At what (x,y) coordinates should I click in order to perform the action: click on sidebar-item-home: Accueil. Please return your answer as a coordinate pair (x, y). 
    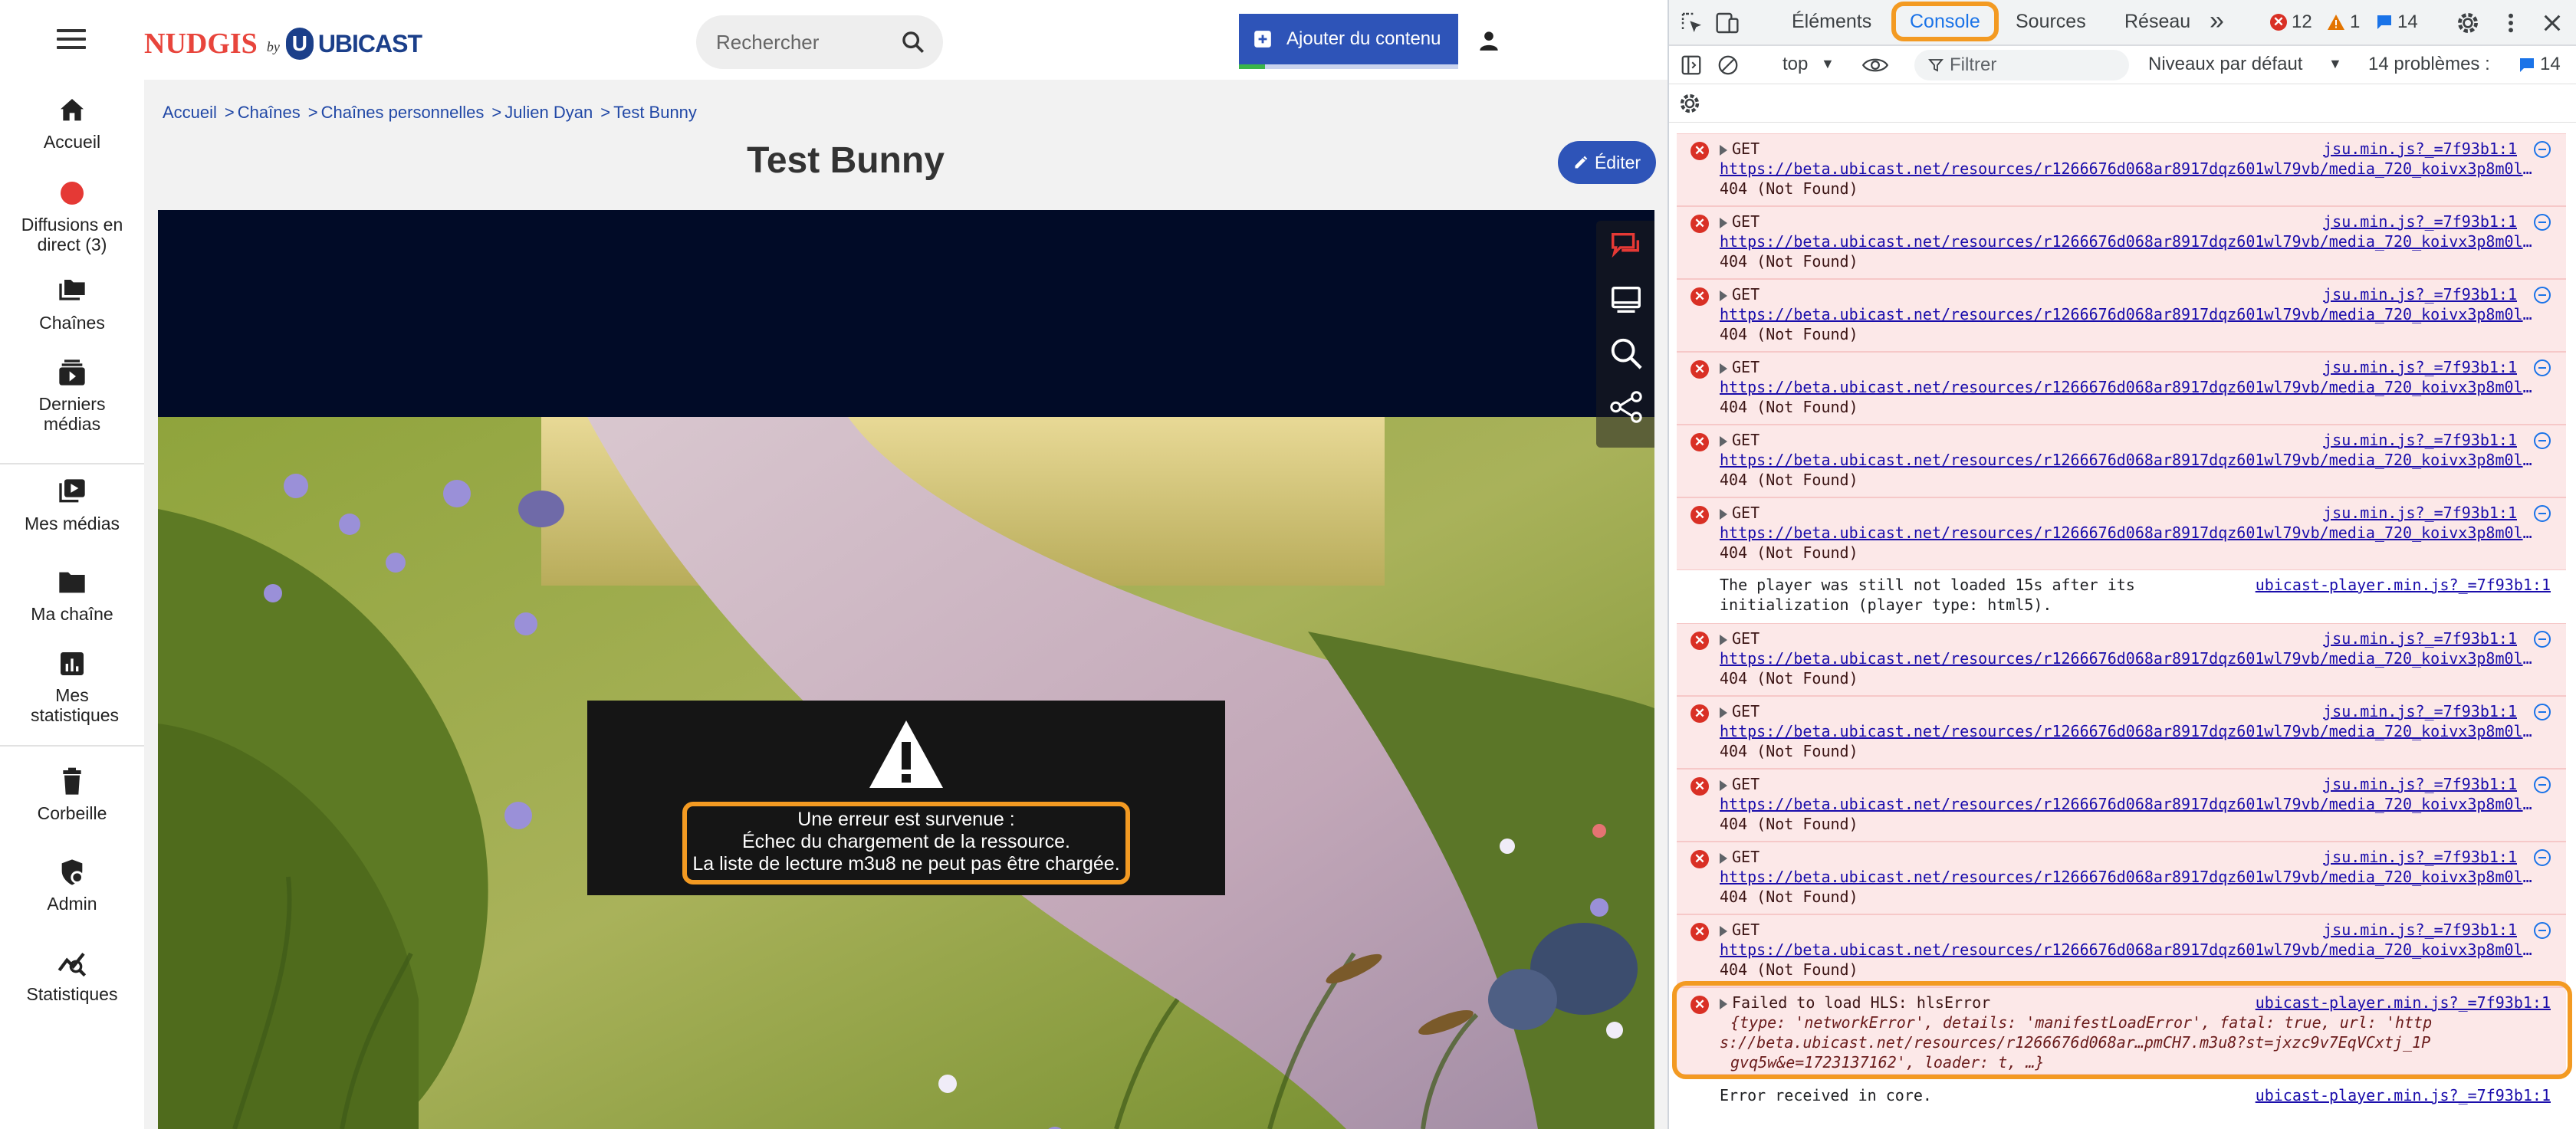
    Looking at the image, I should click on (72, 123).